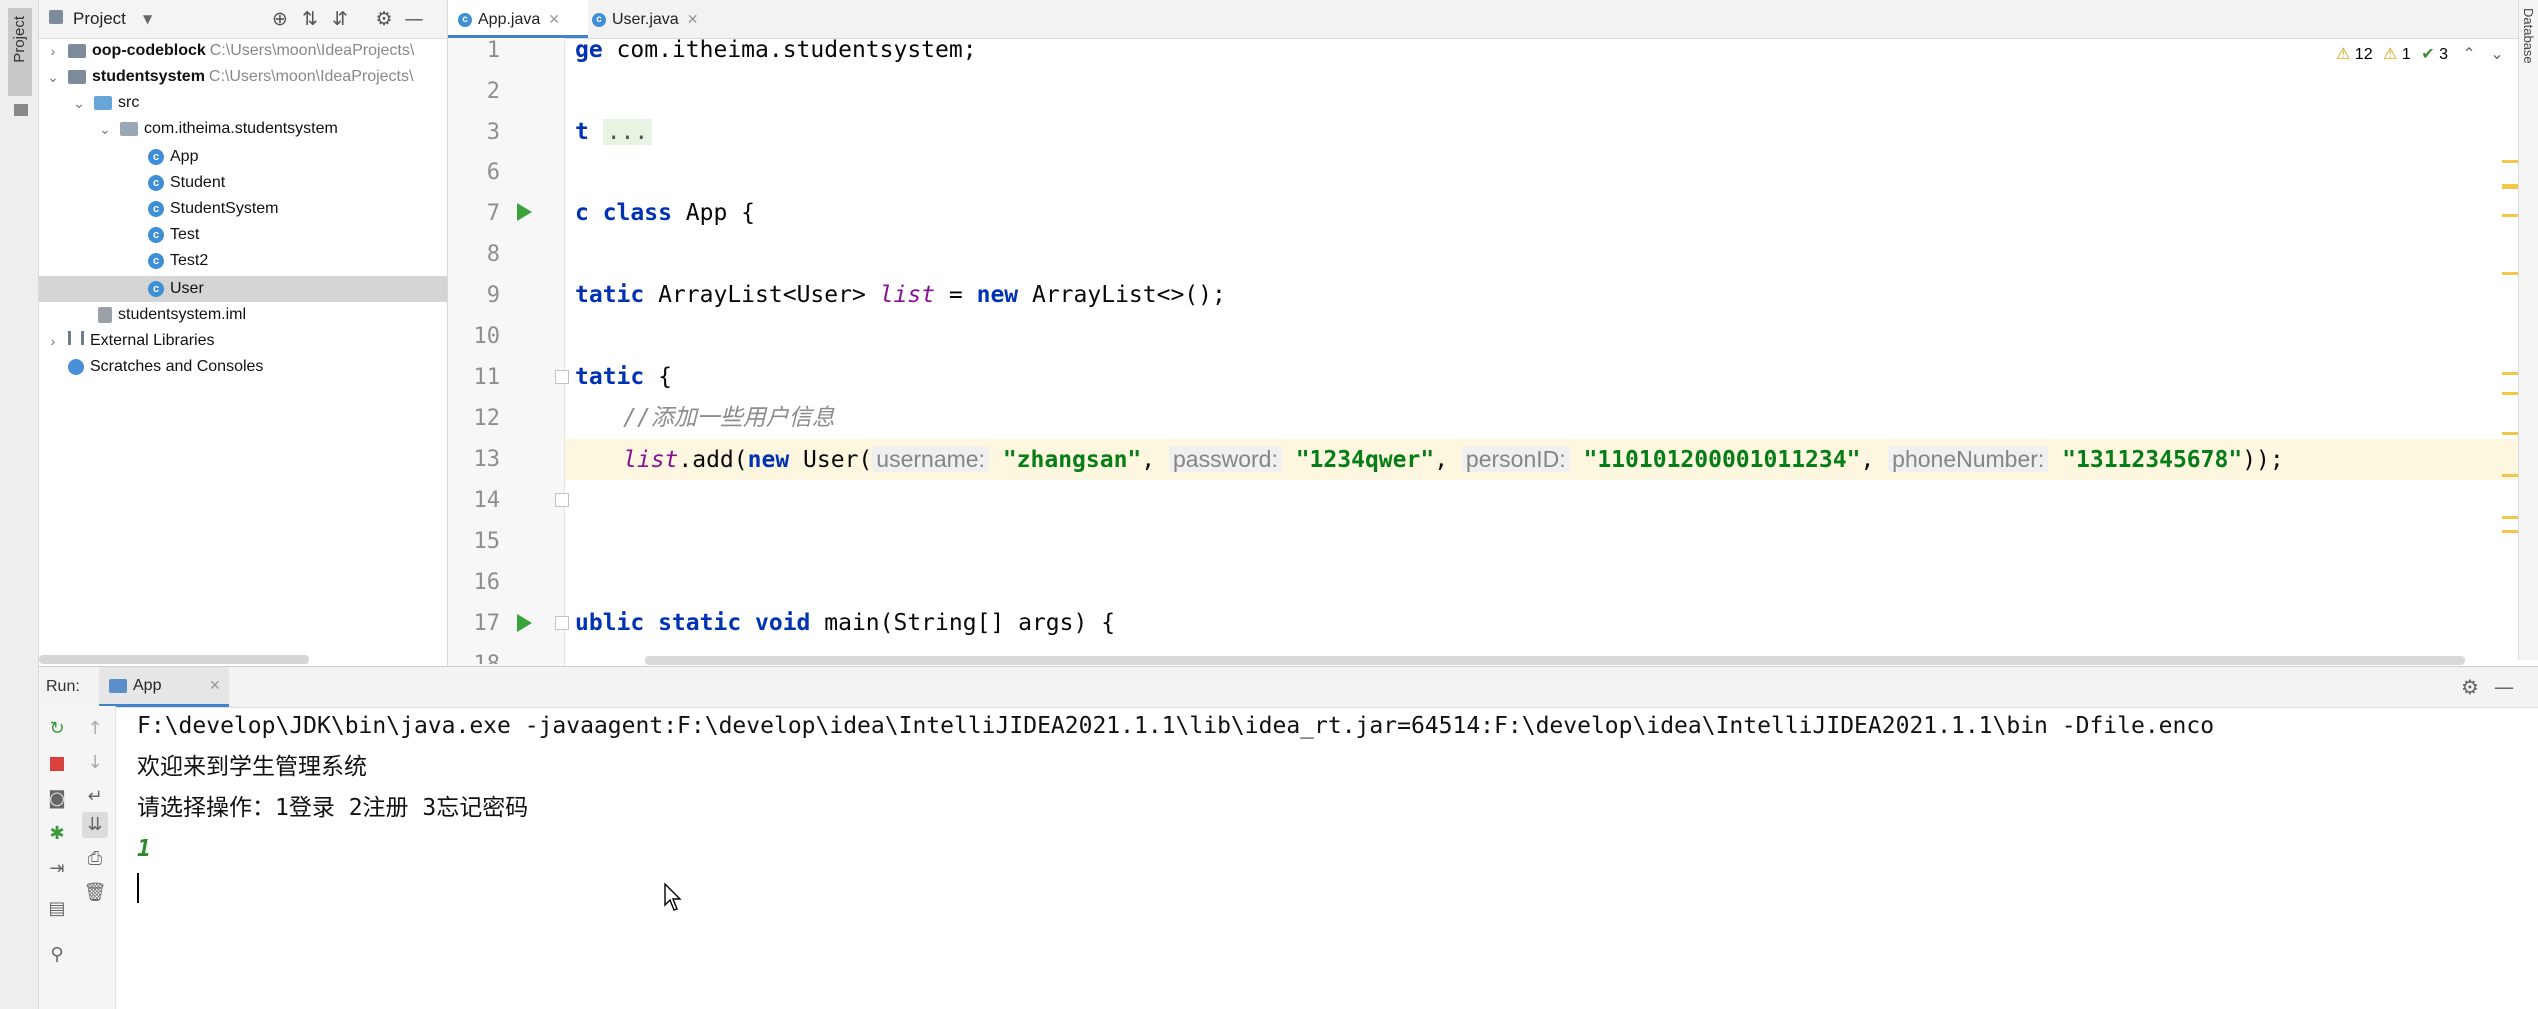 The image size is (2538, 1009). What do you see at coordinates (310, 19) in the screenshot?
I see `expand-all-icon: ⇅` at bounding box center [310, 19].